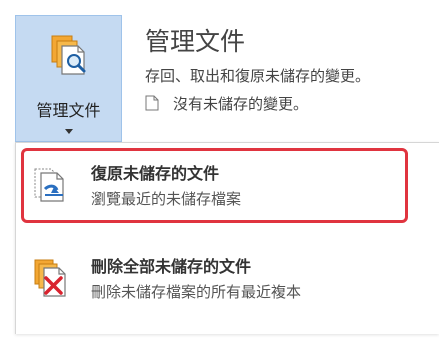  I want to click on manage-document-icon, so click(68, 55).